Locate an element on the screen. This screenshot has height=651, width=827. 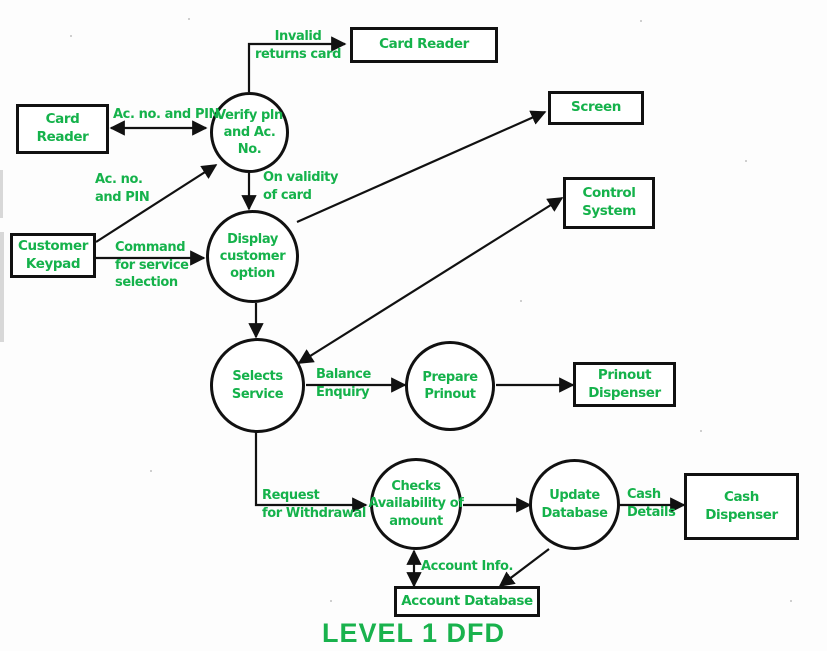
external-entity-cash-dispenser: Cash Dispenser is located at coordinates (741, 506).